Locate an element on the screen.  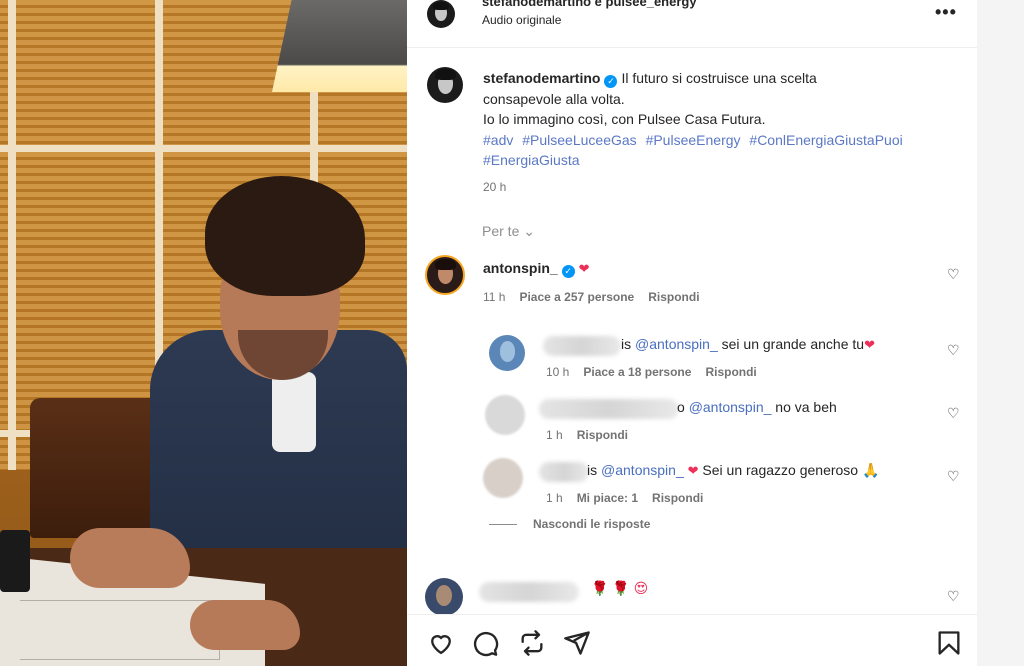
hashtag-link: #EnergiaGiusta is located at coordinates (531, 160).